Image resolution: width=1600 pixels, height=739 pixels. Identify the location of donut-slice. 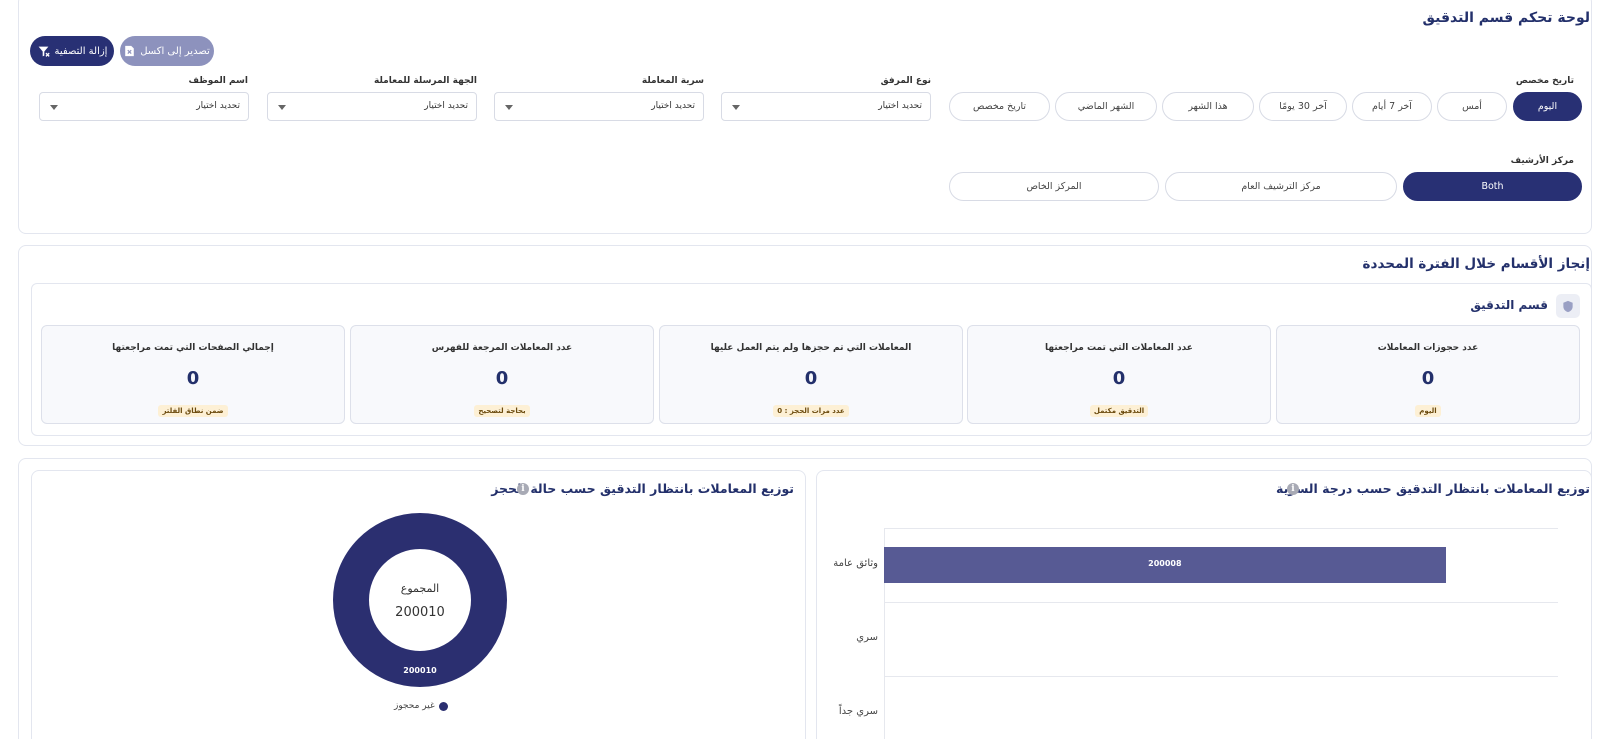
(420, 600).